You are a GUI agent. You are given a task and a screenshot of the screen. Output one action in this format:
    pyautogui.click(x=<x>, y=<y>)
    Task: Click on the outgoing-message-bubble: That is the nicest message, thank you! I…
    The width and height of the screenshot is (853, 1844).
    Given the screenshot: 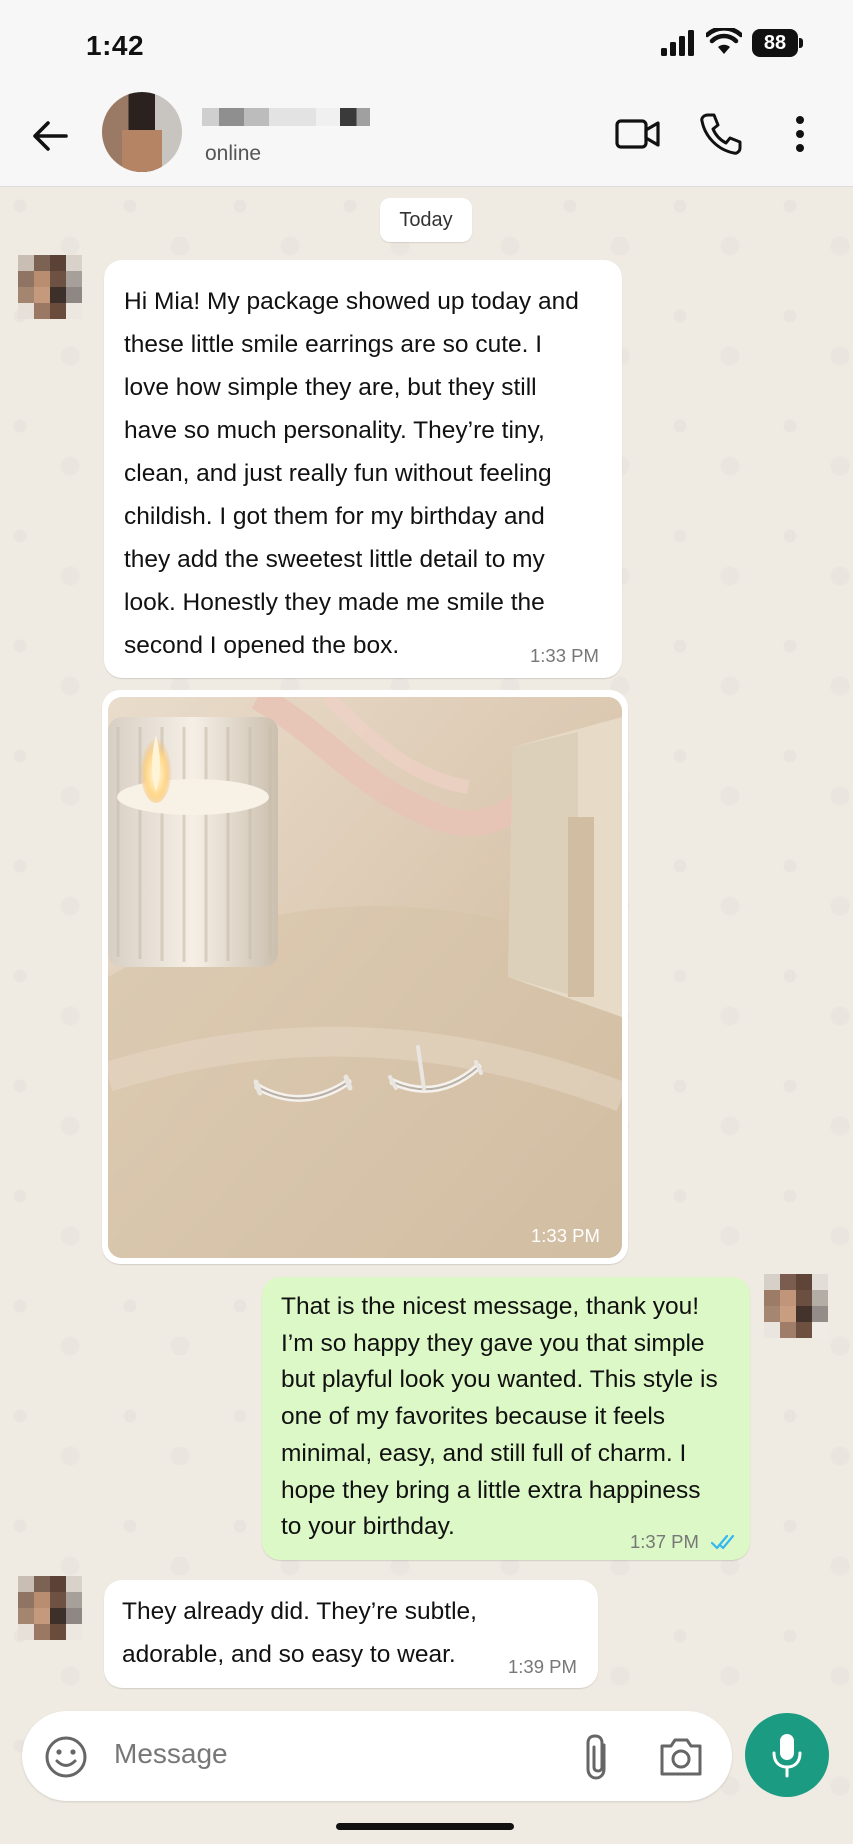 What is the action you would take?
    pyautogui.click(x=506, y=1418)
    